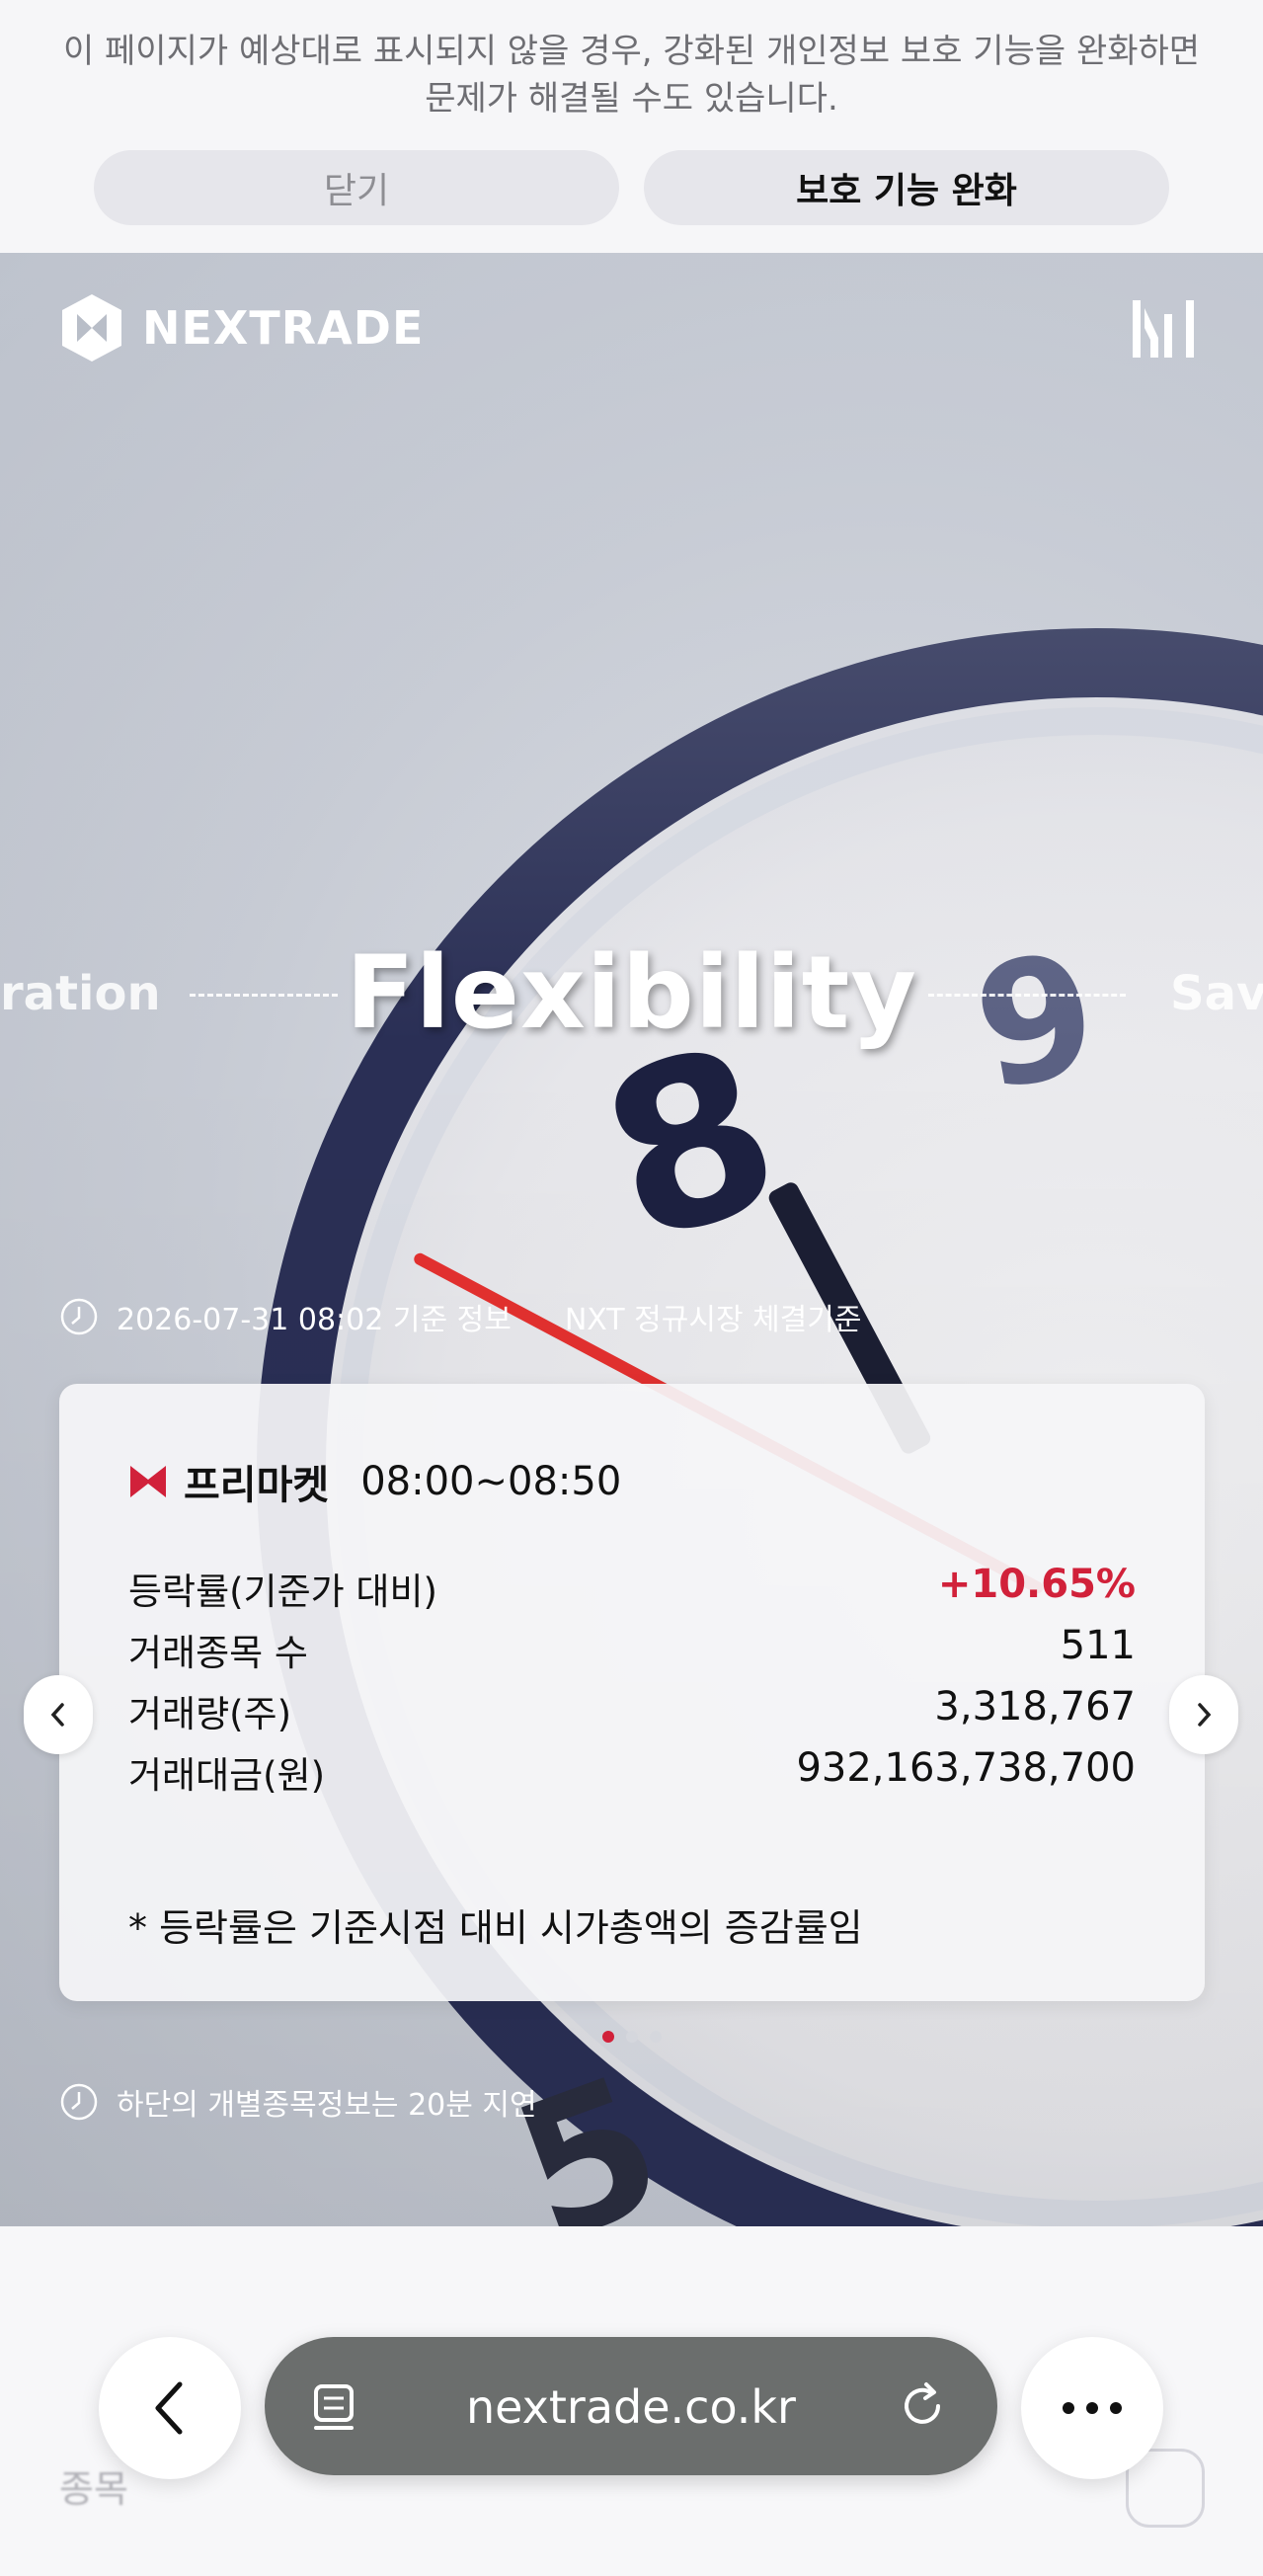  I want to click on reload-icon, so click(922, 2406).